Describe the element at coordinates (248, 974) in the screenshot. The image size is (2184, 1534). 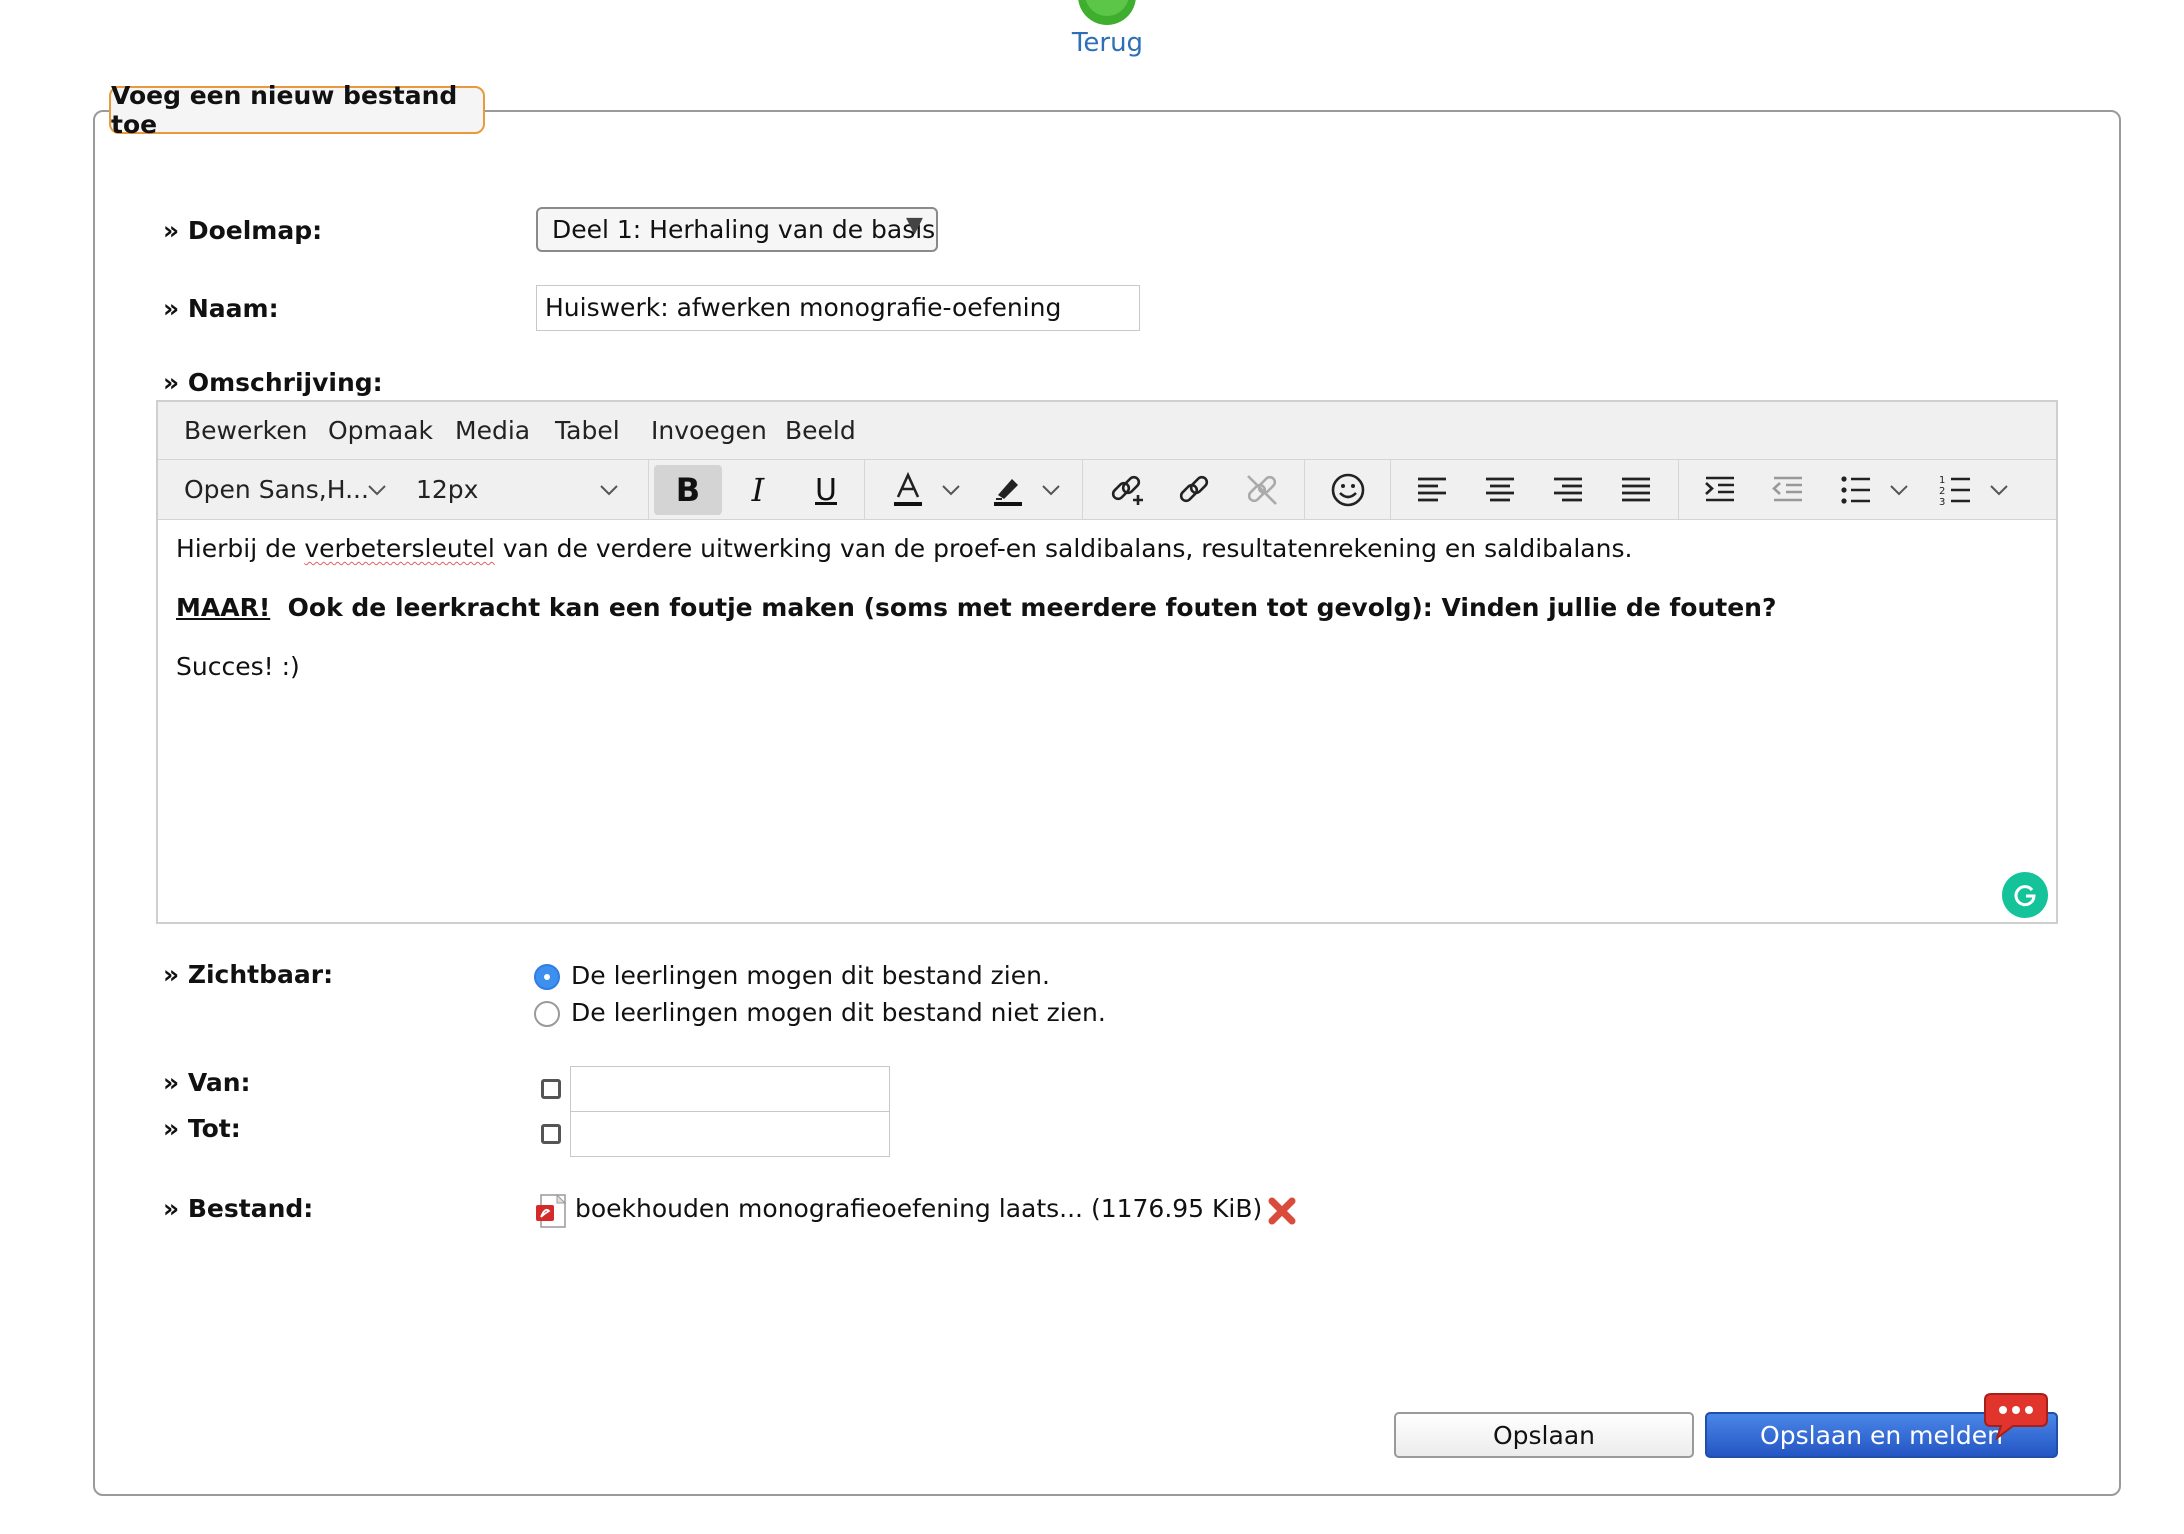
I see `visible-label: » Zichtbaar:` at that location.